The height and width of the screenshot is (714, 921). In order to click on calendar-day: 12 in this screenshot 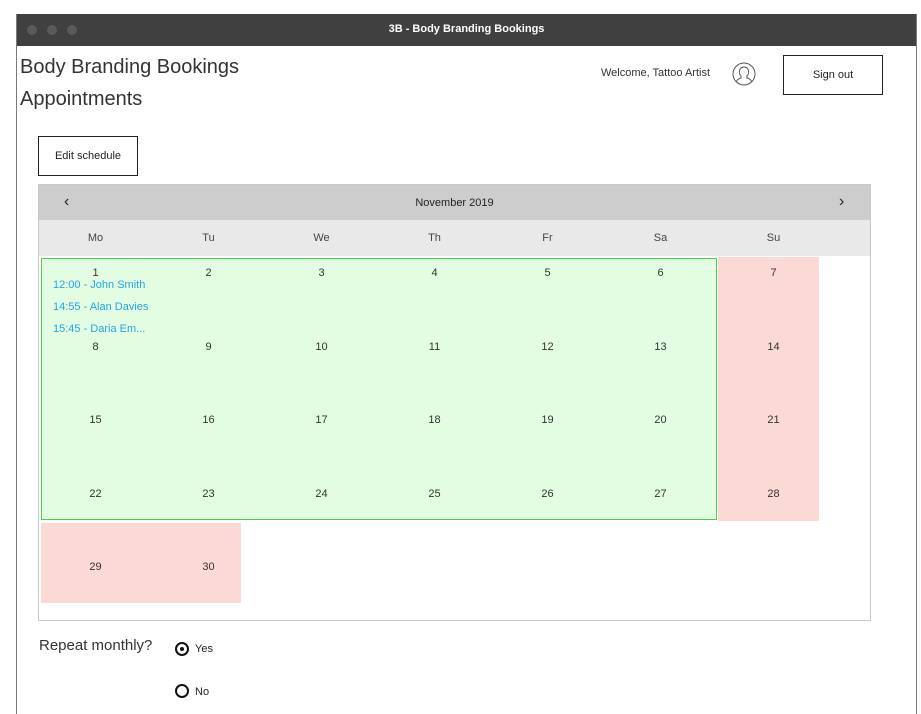, I will do `click(547, 347)`.